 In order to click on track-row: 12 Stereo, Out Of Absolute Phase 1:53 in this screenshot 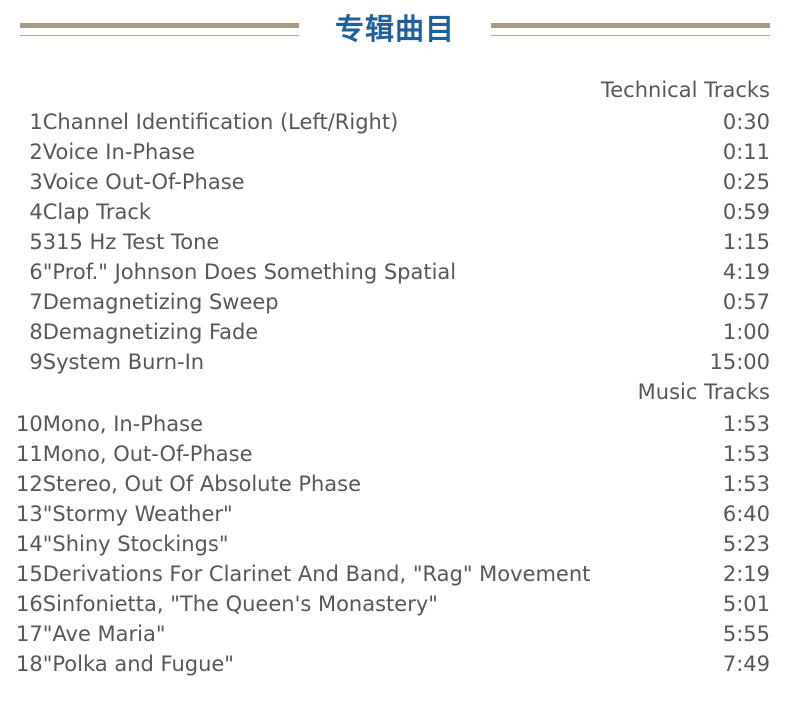, I will do `click(393, 487)`.